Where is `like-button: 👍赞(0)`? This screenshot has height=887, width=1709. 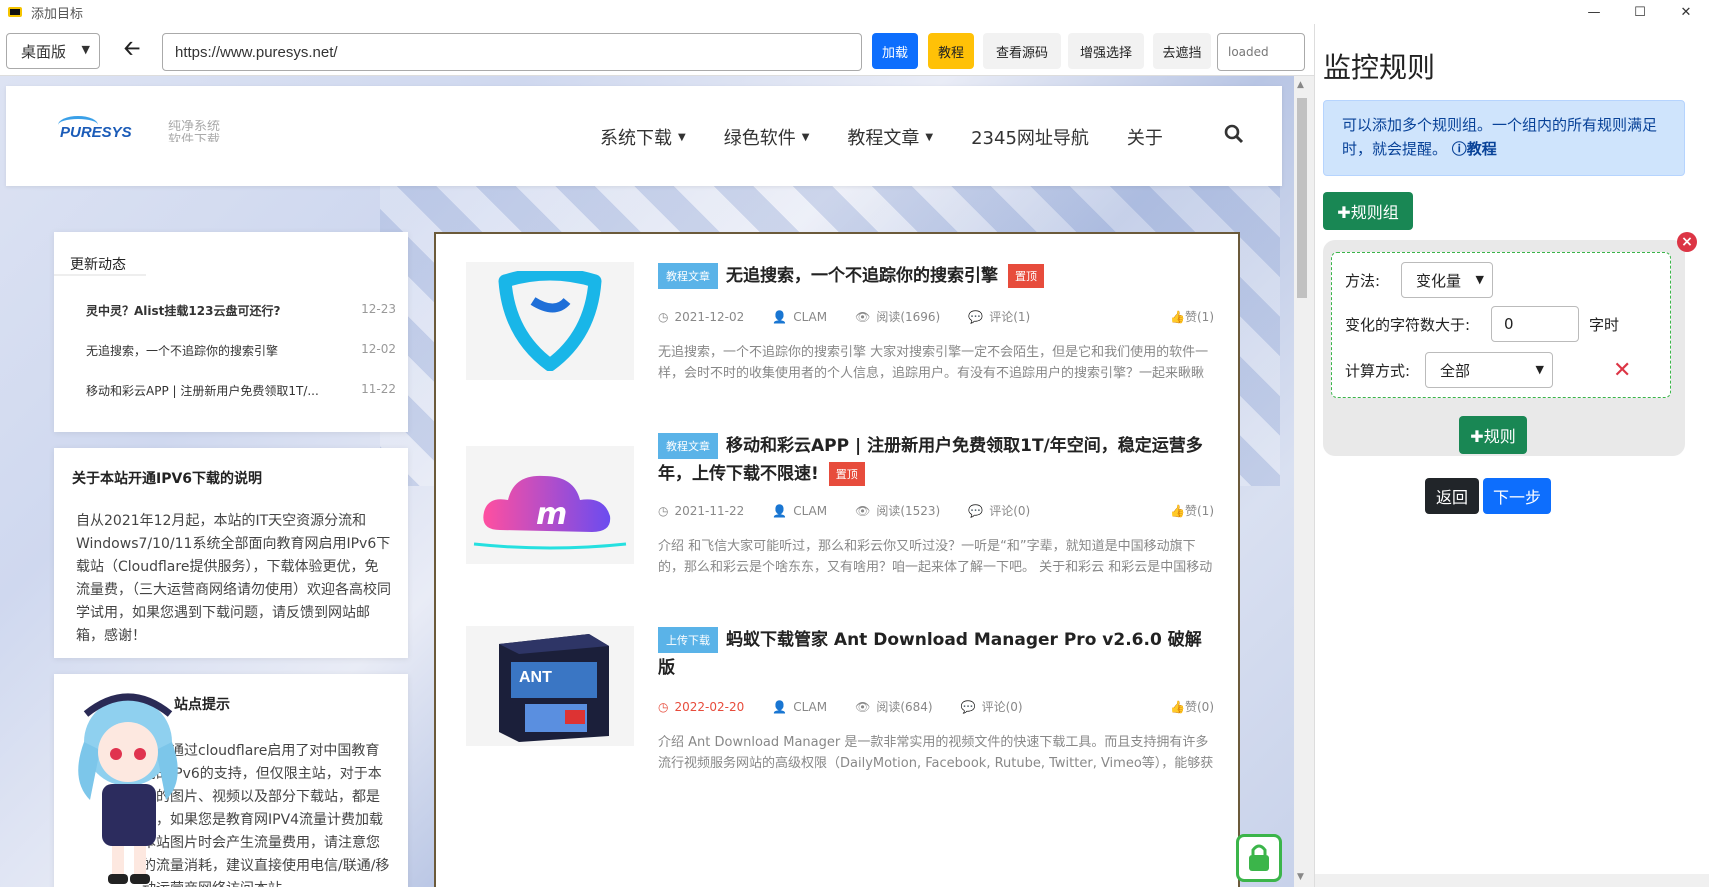
like-button: 👍赞(0) is located at coordinates (1192, 706).